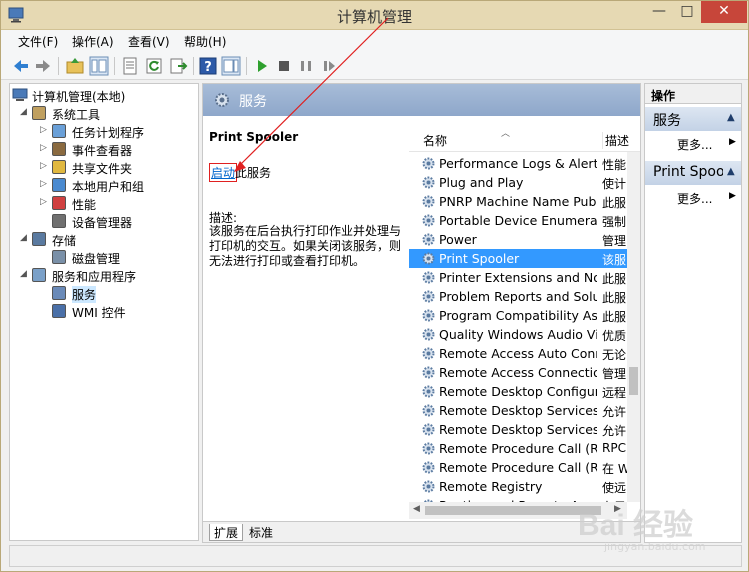 This screenshot has height=572, width=749. What do you see at coordinates (518, 486) in the screenshot?
I see `service-row: Remote Registry 使远` at bounding box center [518, 486].